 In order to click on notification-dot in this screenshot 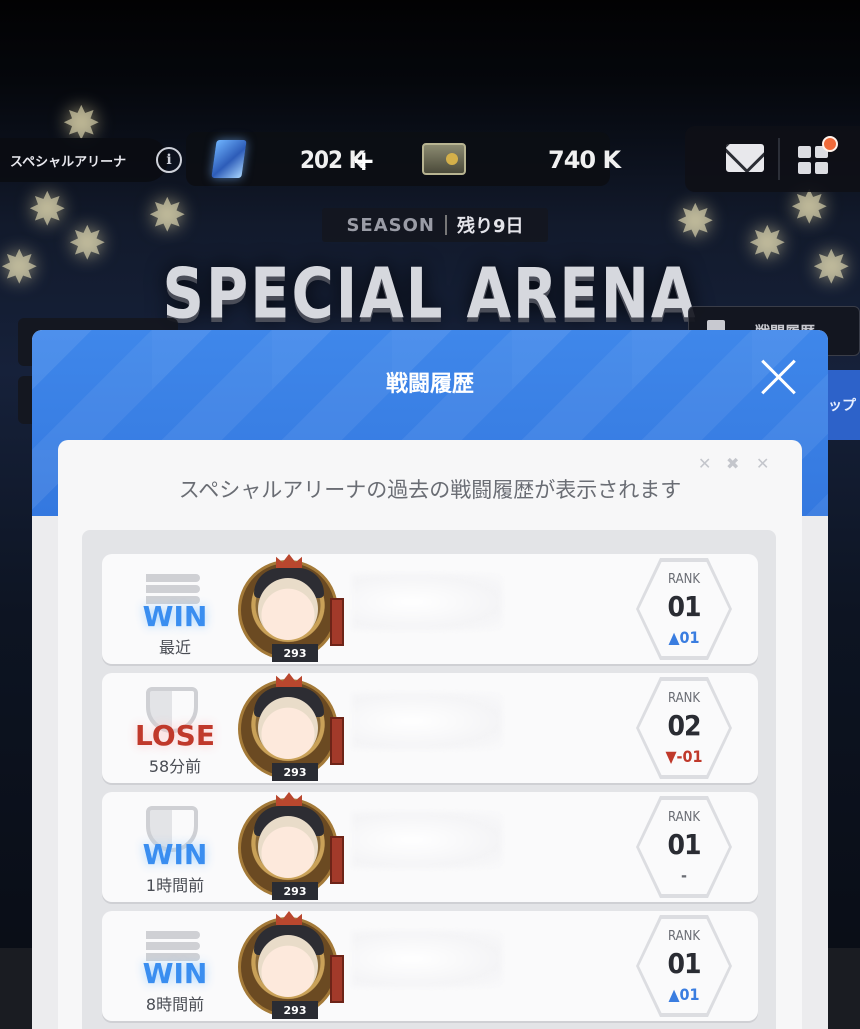, I will do `click(830, 144)`.